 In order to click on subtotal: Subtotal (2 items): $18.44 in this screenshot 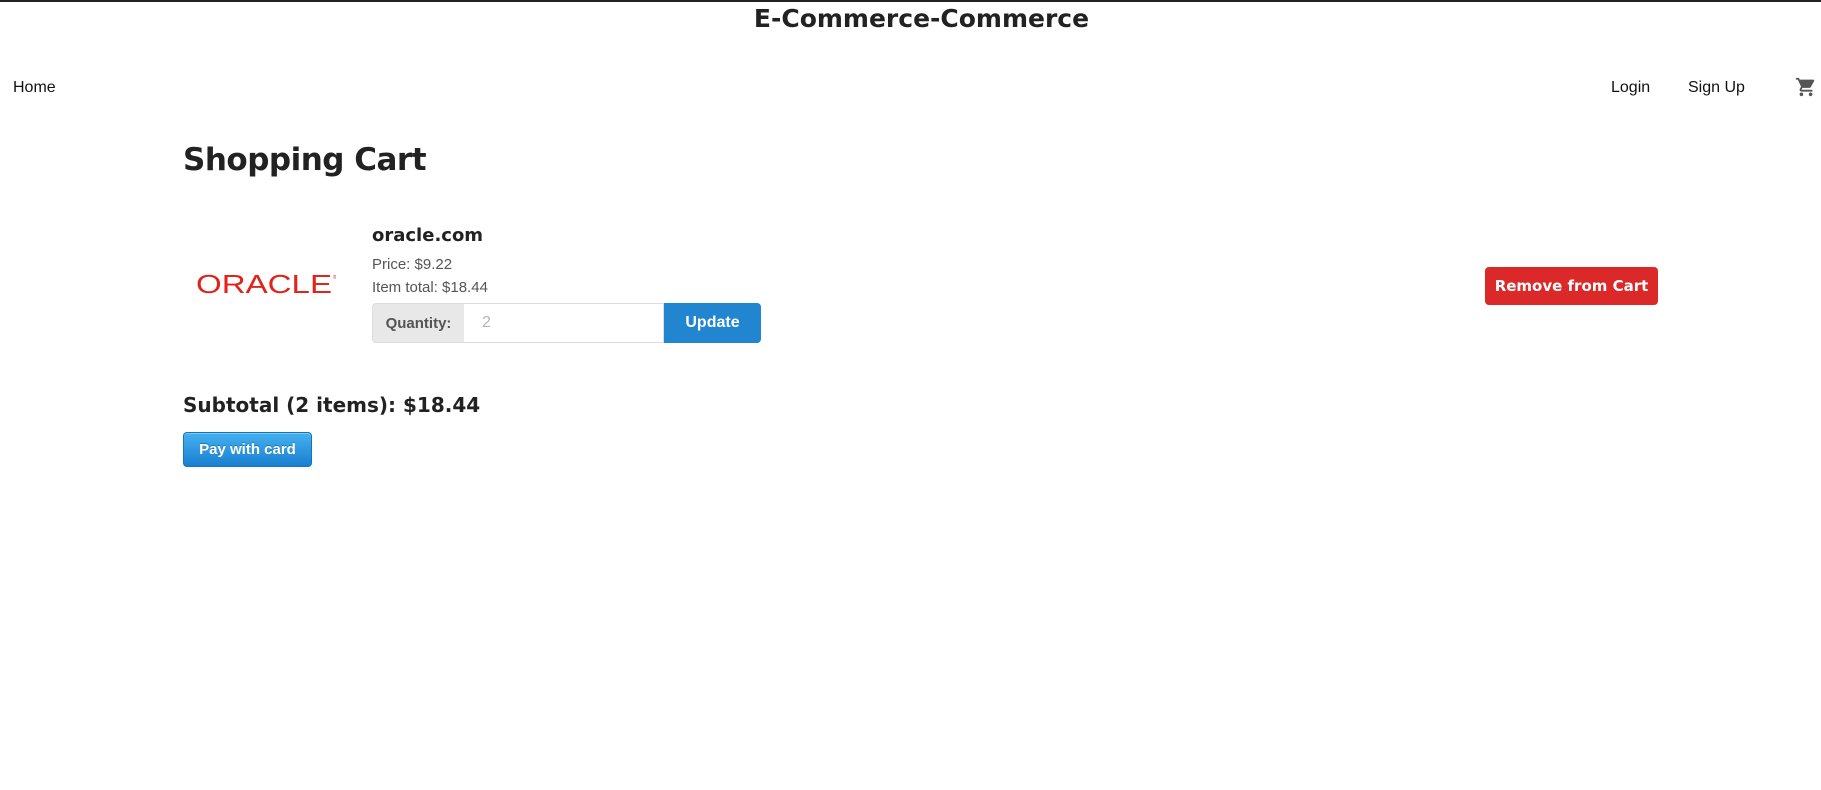, I will do `click(332, 405)`.